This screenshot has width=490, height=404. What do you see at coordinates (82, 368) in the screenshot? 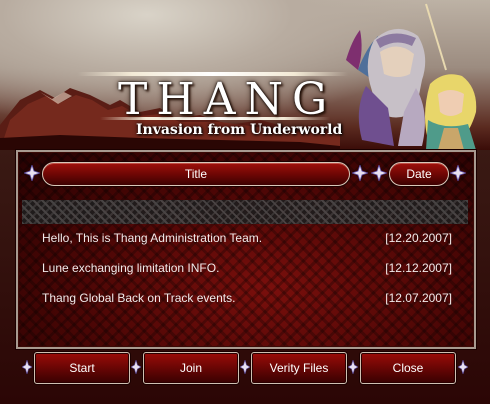
I see `start-button: Start` at bounding box center [82, 368].